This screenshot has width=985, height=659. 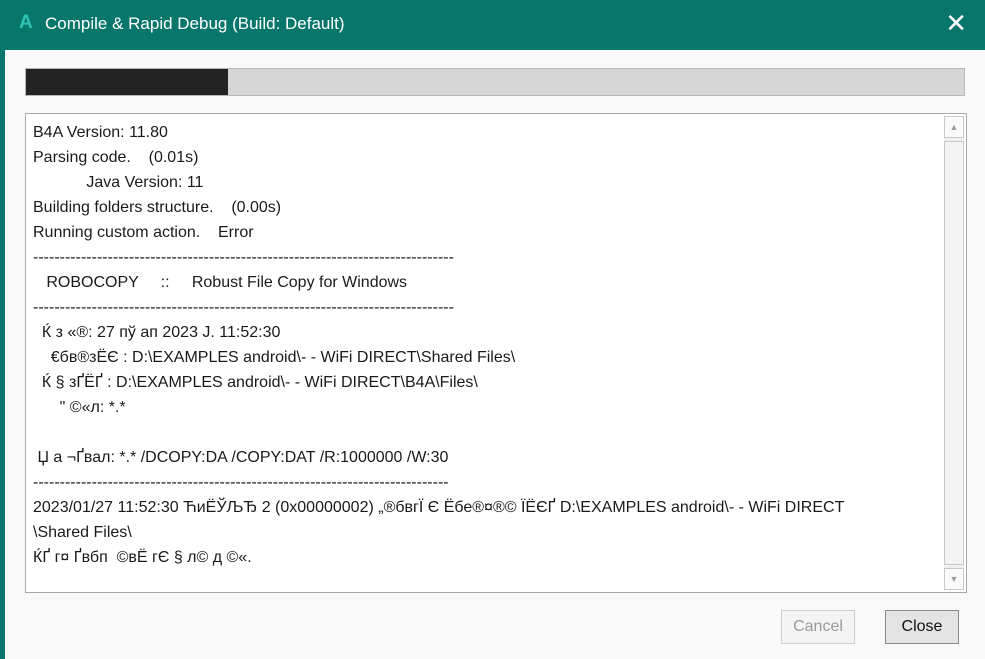 What do you see at coordinates (143, 232) in the screenshot?
I see `log-line: Running custom action. Error` at bounding box center [143, 232].